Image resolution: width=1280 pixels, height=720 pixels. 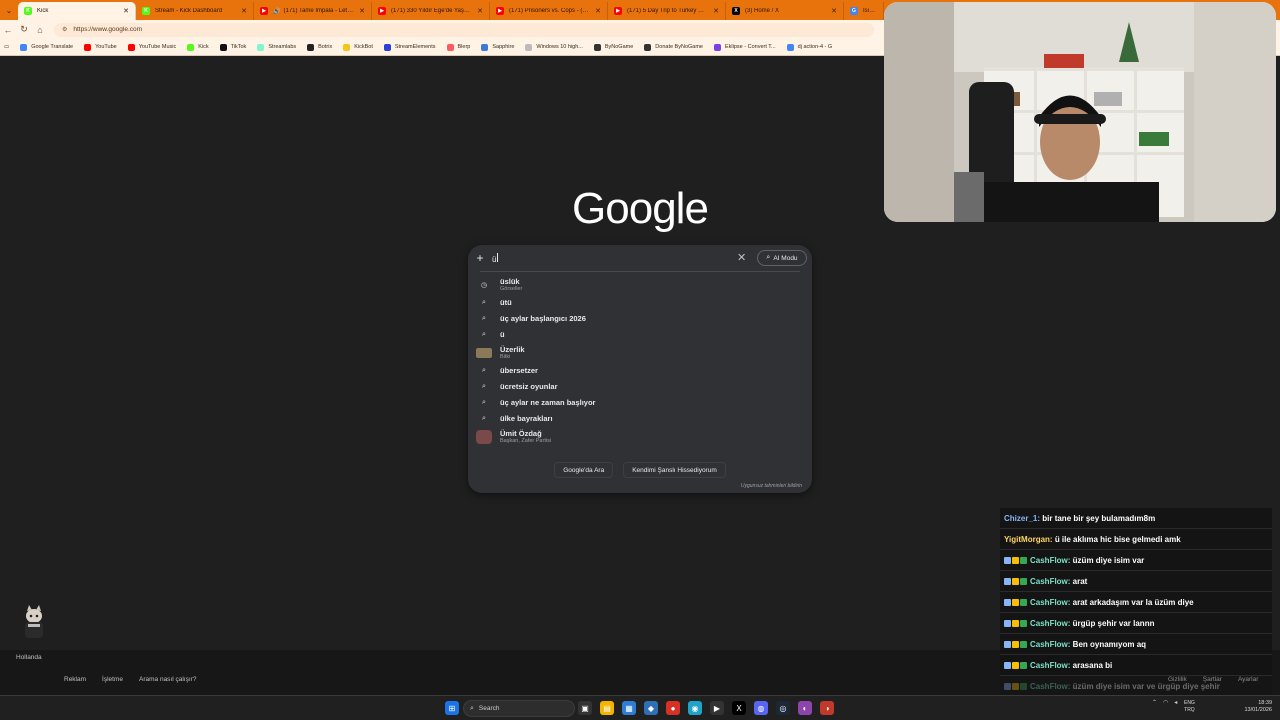 I want to click on suggestion-item: ◷ üslük Görseller, so click(x=640, y=285).